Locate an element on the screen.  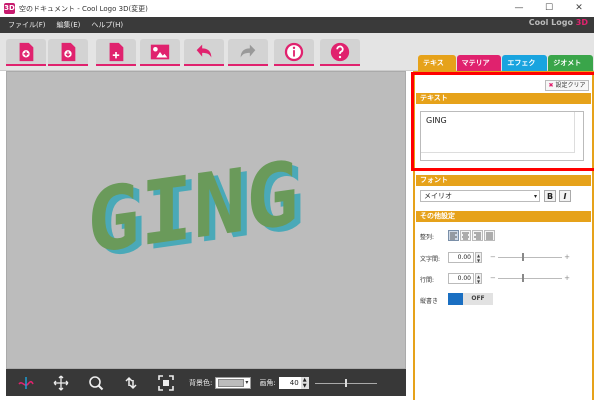
3d-text-render: GING GING is located at coordinates (196, 209).